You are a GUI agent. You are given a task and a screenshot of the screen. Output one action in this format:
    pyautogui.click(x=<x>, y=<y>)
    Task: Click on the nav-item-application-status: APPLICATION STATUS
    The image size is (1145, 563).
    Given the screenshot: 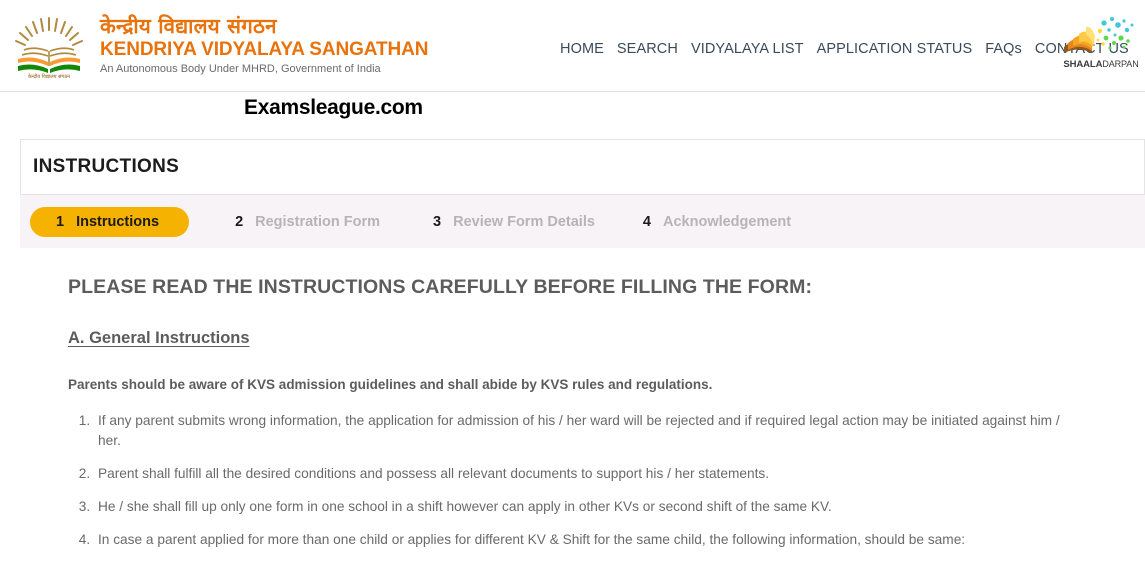 What is the action you would take?
    pyautogui.click(x=895, y=49)
    